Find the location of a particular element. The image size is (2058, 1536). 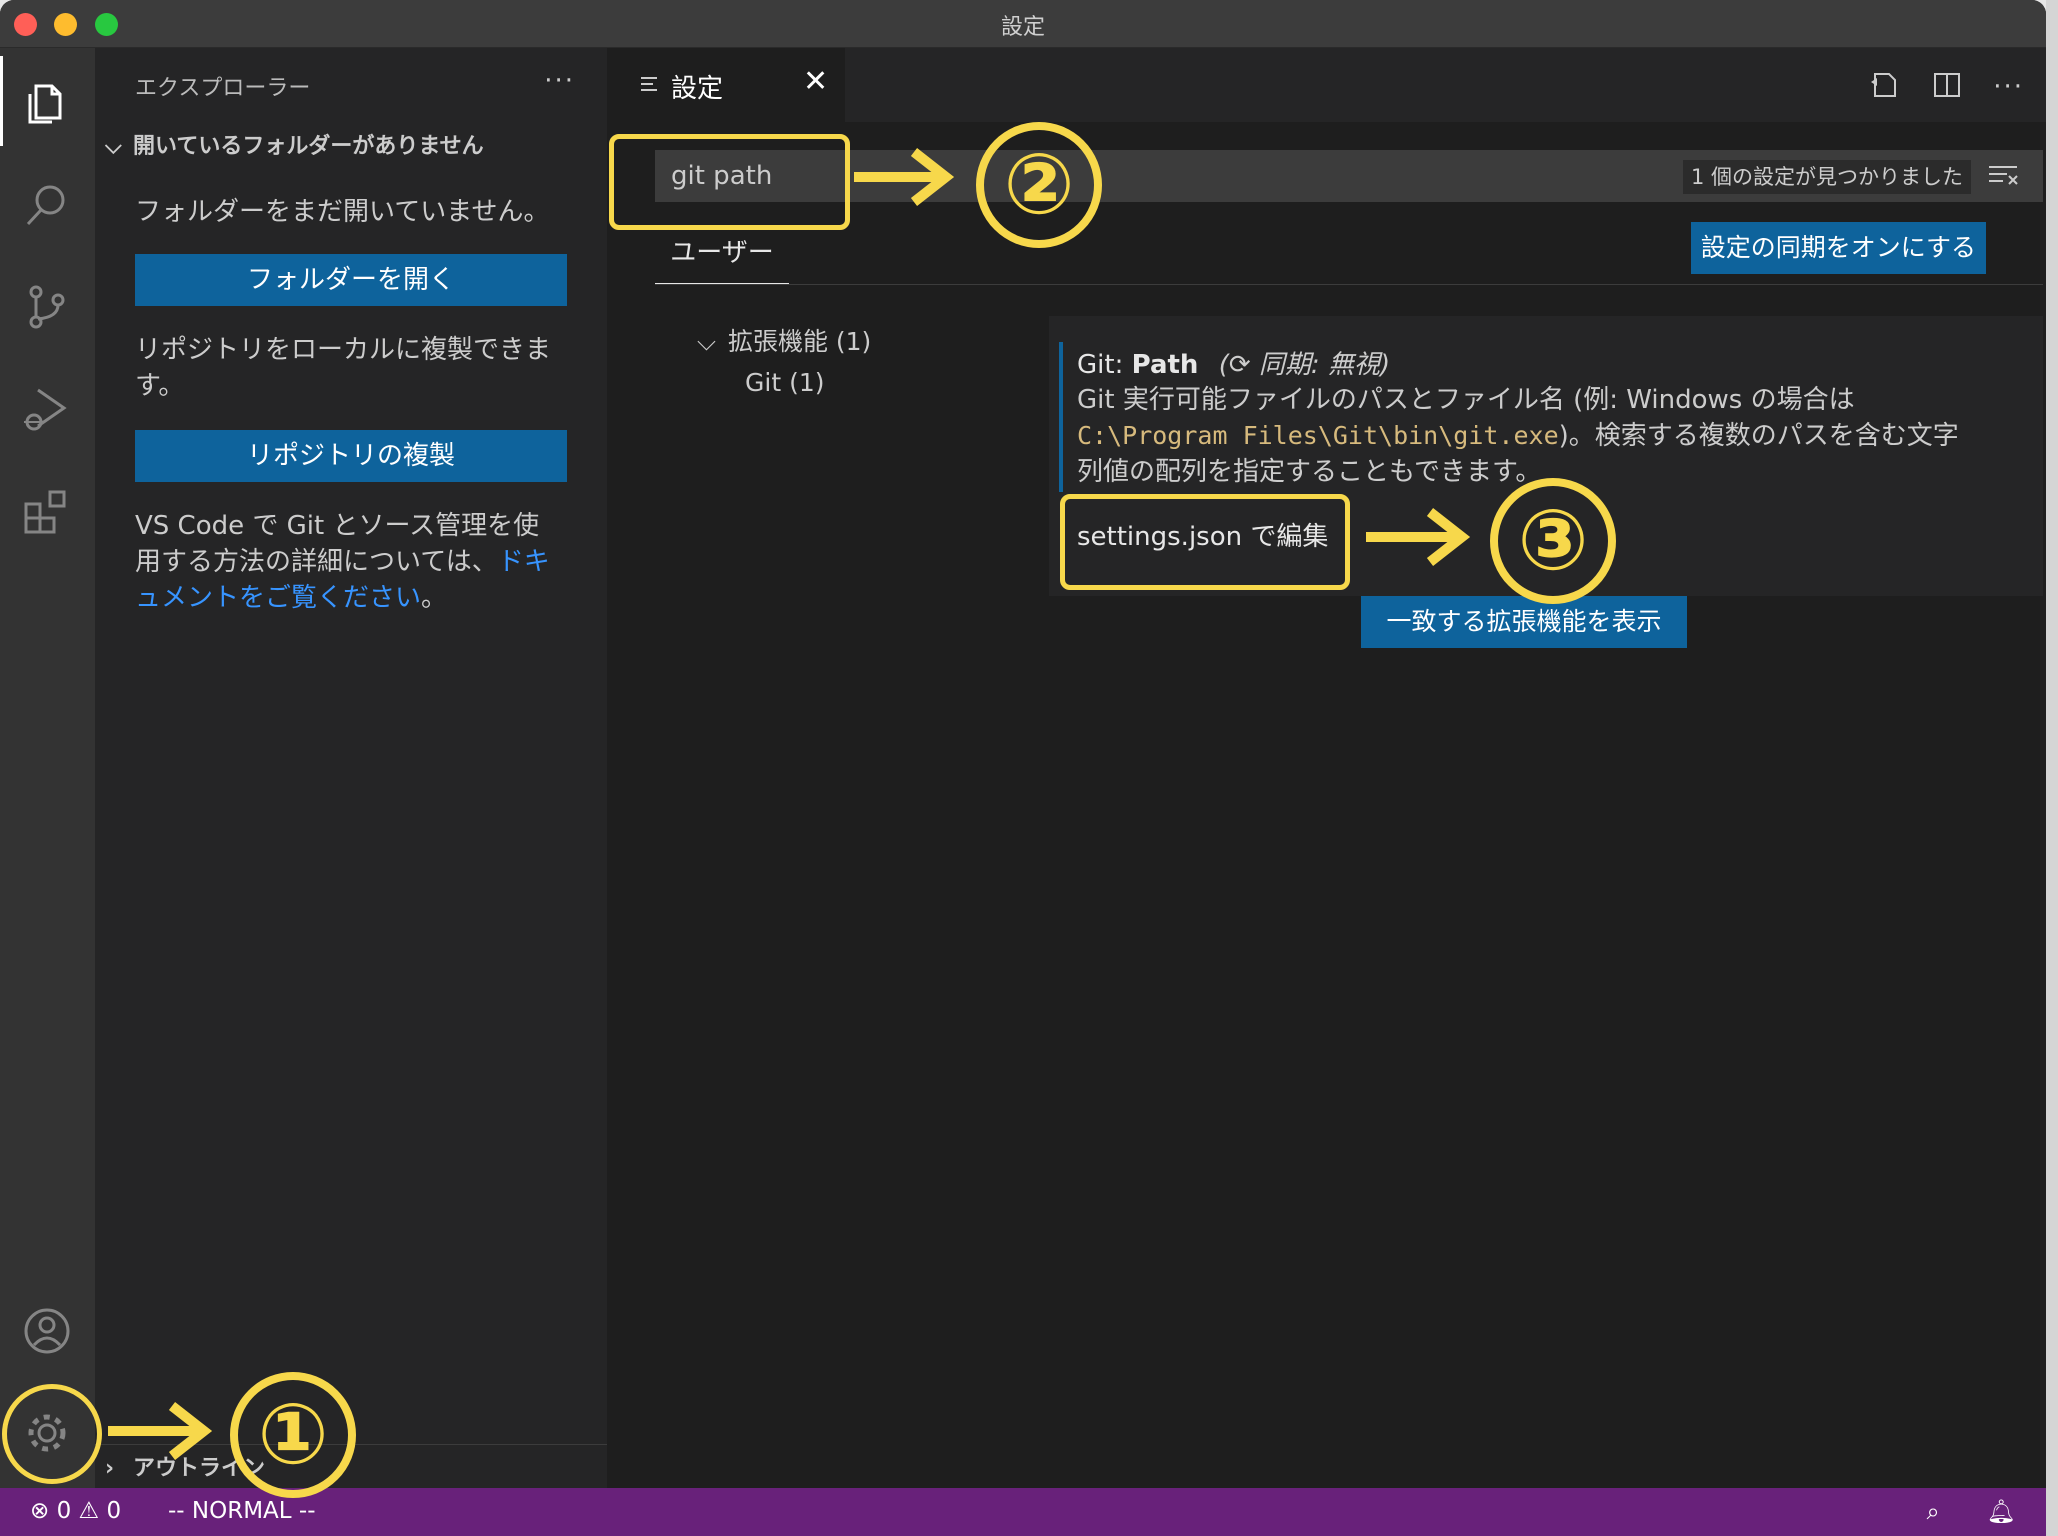

source-control-icon is located at coordinates (47, 307).